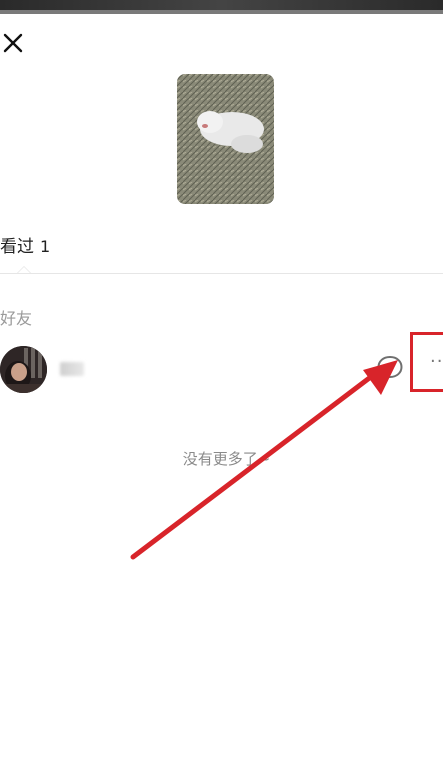 The width and height of the screenshot is (443, 758). I want to click on tab-viewed: 看过 1, so click(25, 247).